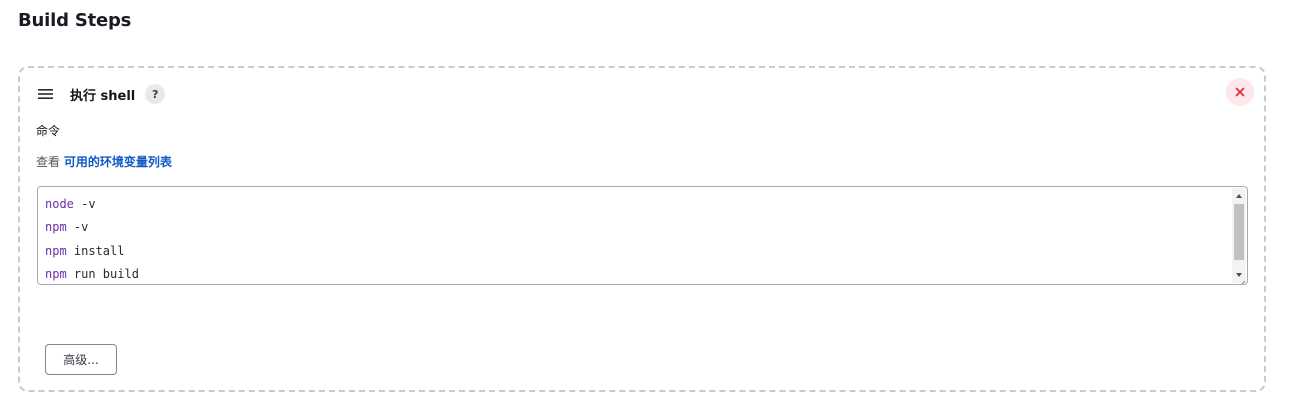 Image resolution: width=1303 pixels, height=401 pixels. Describe the element at coordinates (1239, 196) in the screenshot. I see `scroll-up-icon` at that location.